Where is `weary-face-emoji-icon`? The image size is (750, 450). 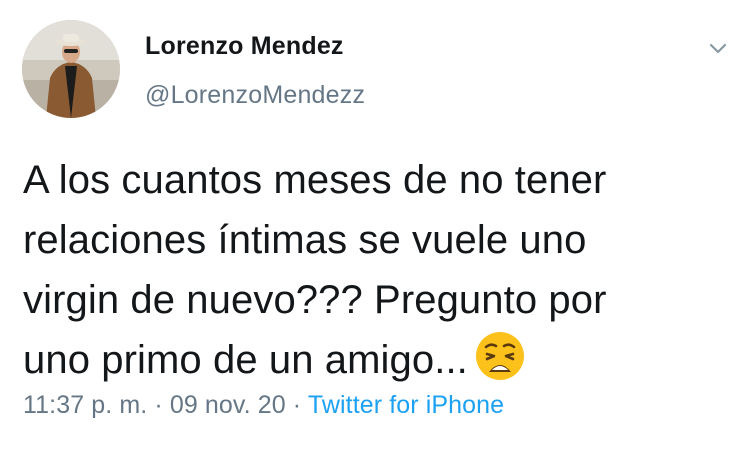
weary-face-emoji-icon is located at coordinates (500, 356).